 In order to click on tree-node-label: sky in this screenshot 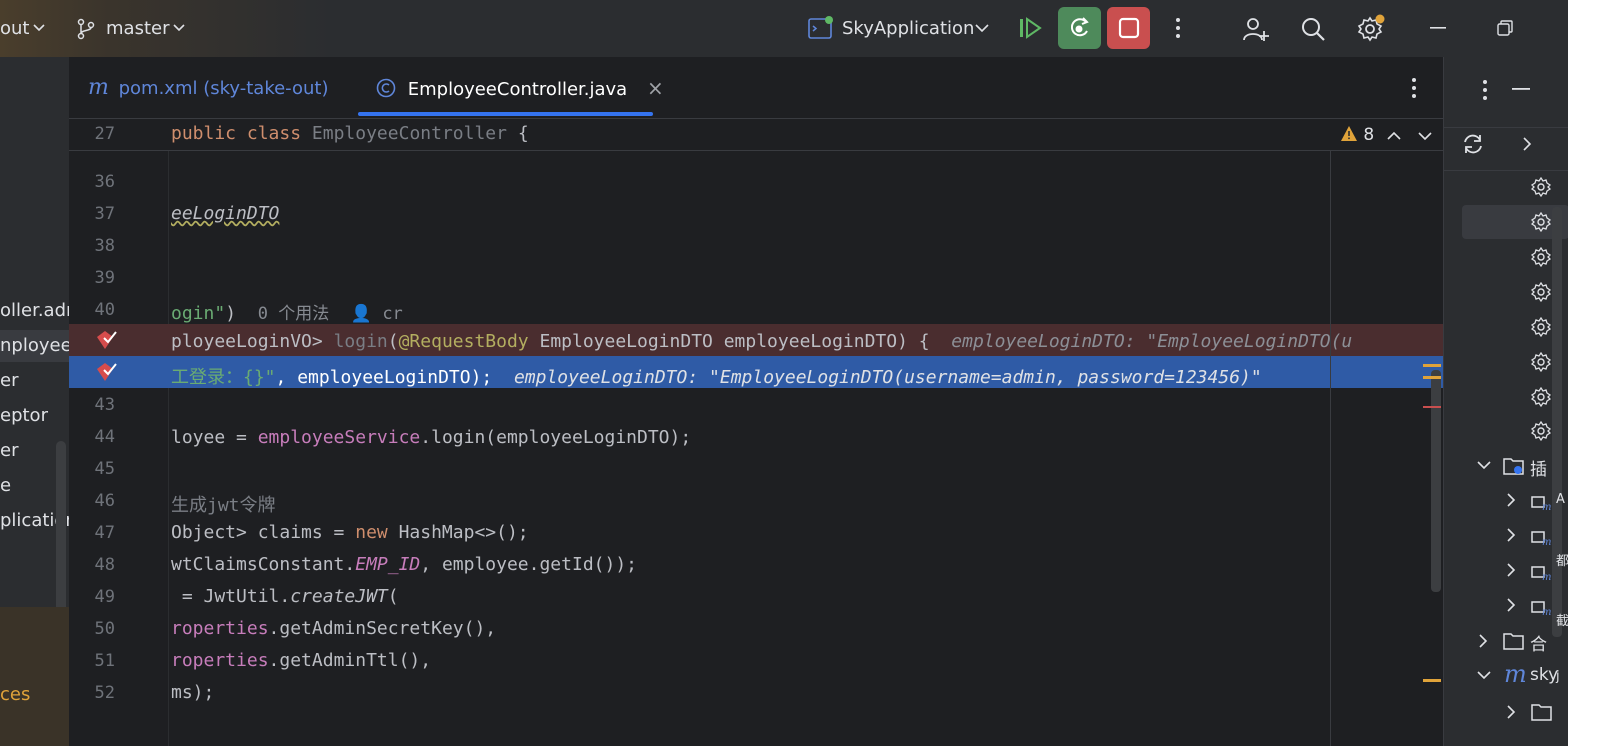, I will do `click(1544, 675)`.